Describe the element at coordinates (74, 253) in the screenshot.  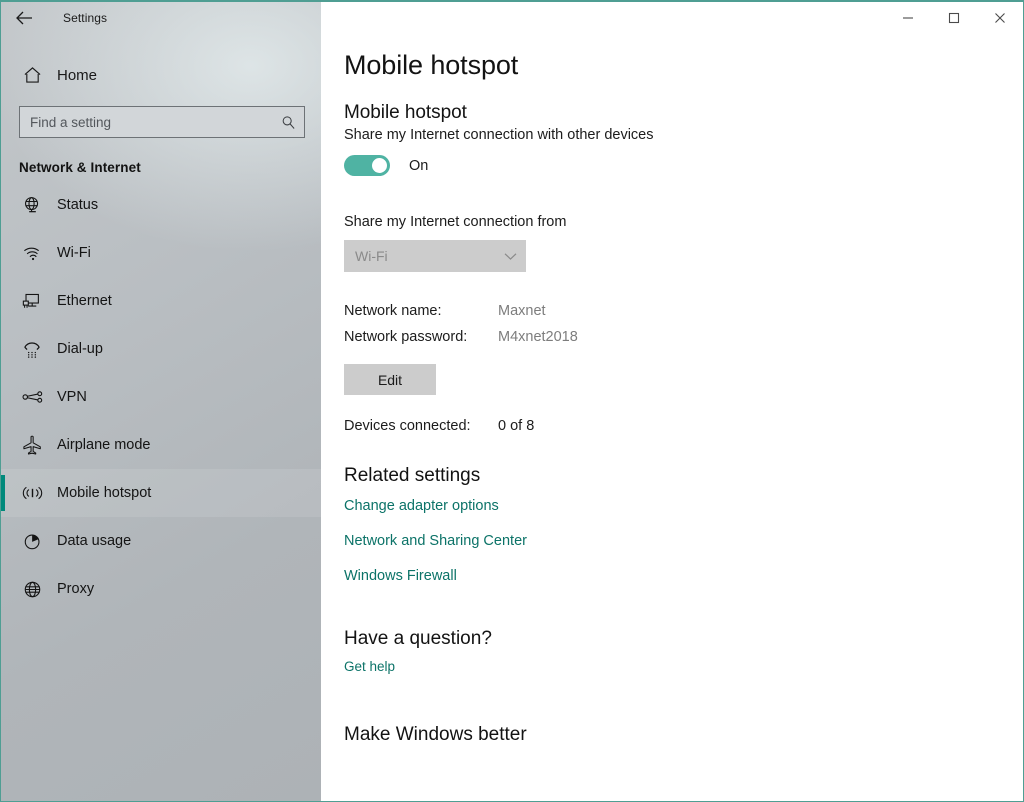
I see `sidebar-item-label: Wi-Fi` at that location.